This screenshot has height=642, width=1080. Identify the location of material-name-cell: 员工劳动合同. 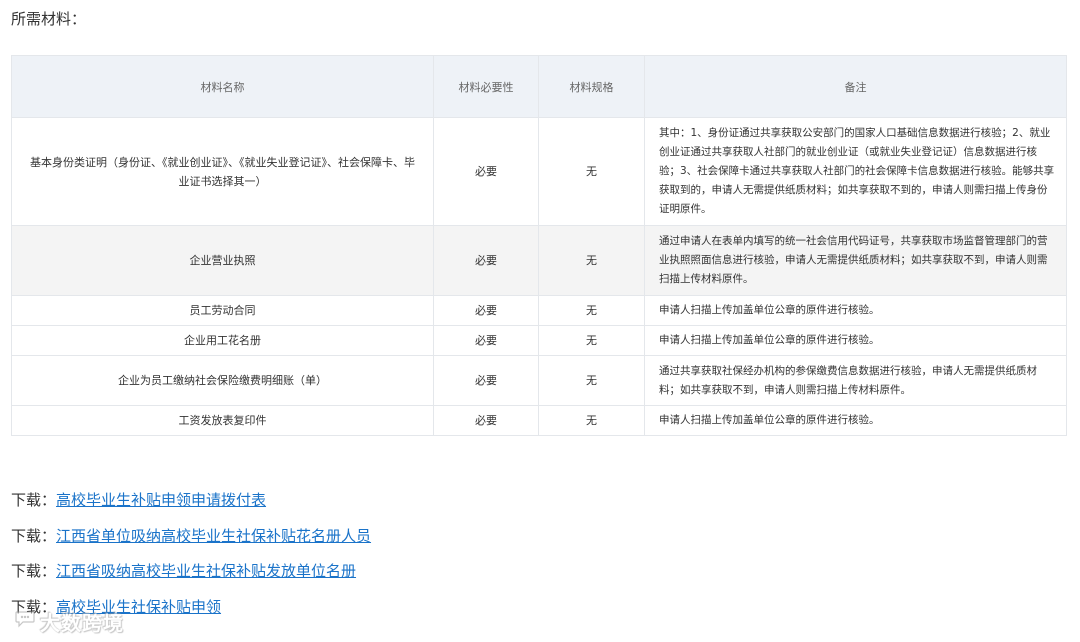
(222, 310).